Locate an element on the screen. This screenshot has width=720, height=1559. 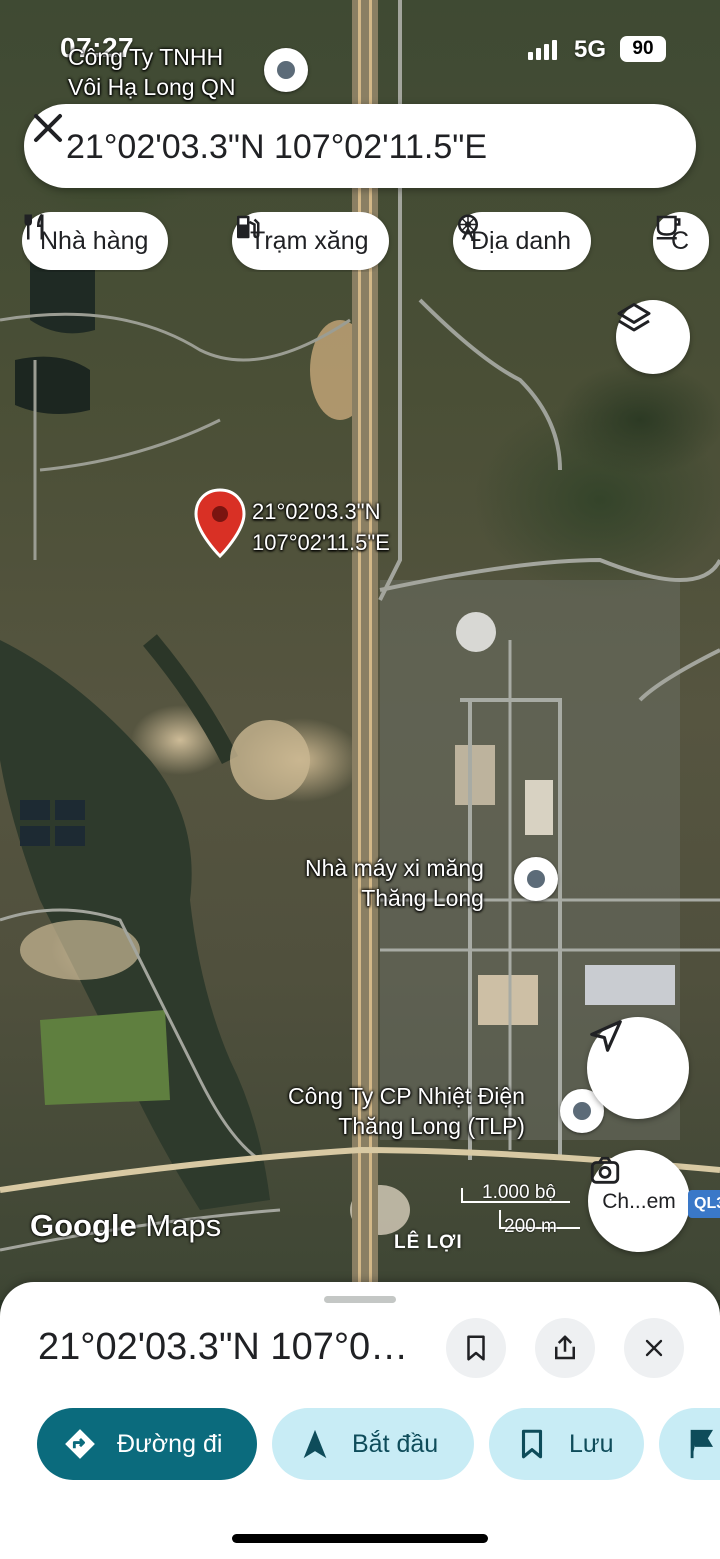
map-scale: 1.000 bộ 200 m is located at coordinates (525, 1212).